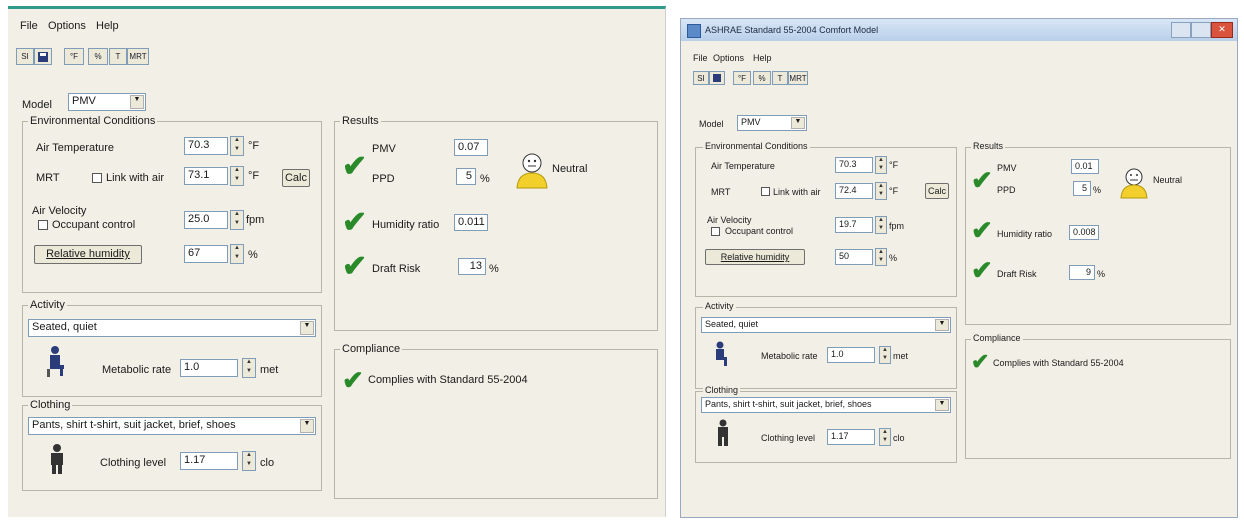 The width and height of the screenshot is (1244, 521). I want to click on relative-humidity-input: 67, so click(206, 254).